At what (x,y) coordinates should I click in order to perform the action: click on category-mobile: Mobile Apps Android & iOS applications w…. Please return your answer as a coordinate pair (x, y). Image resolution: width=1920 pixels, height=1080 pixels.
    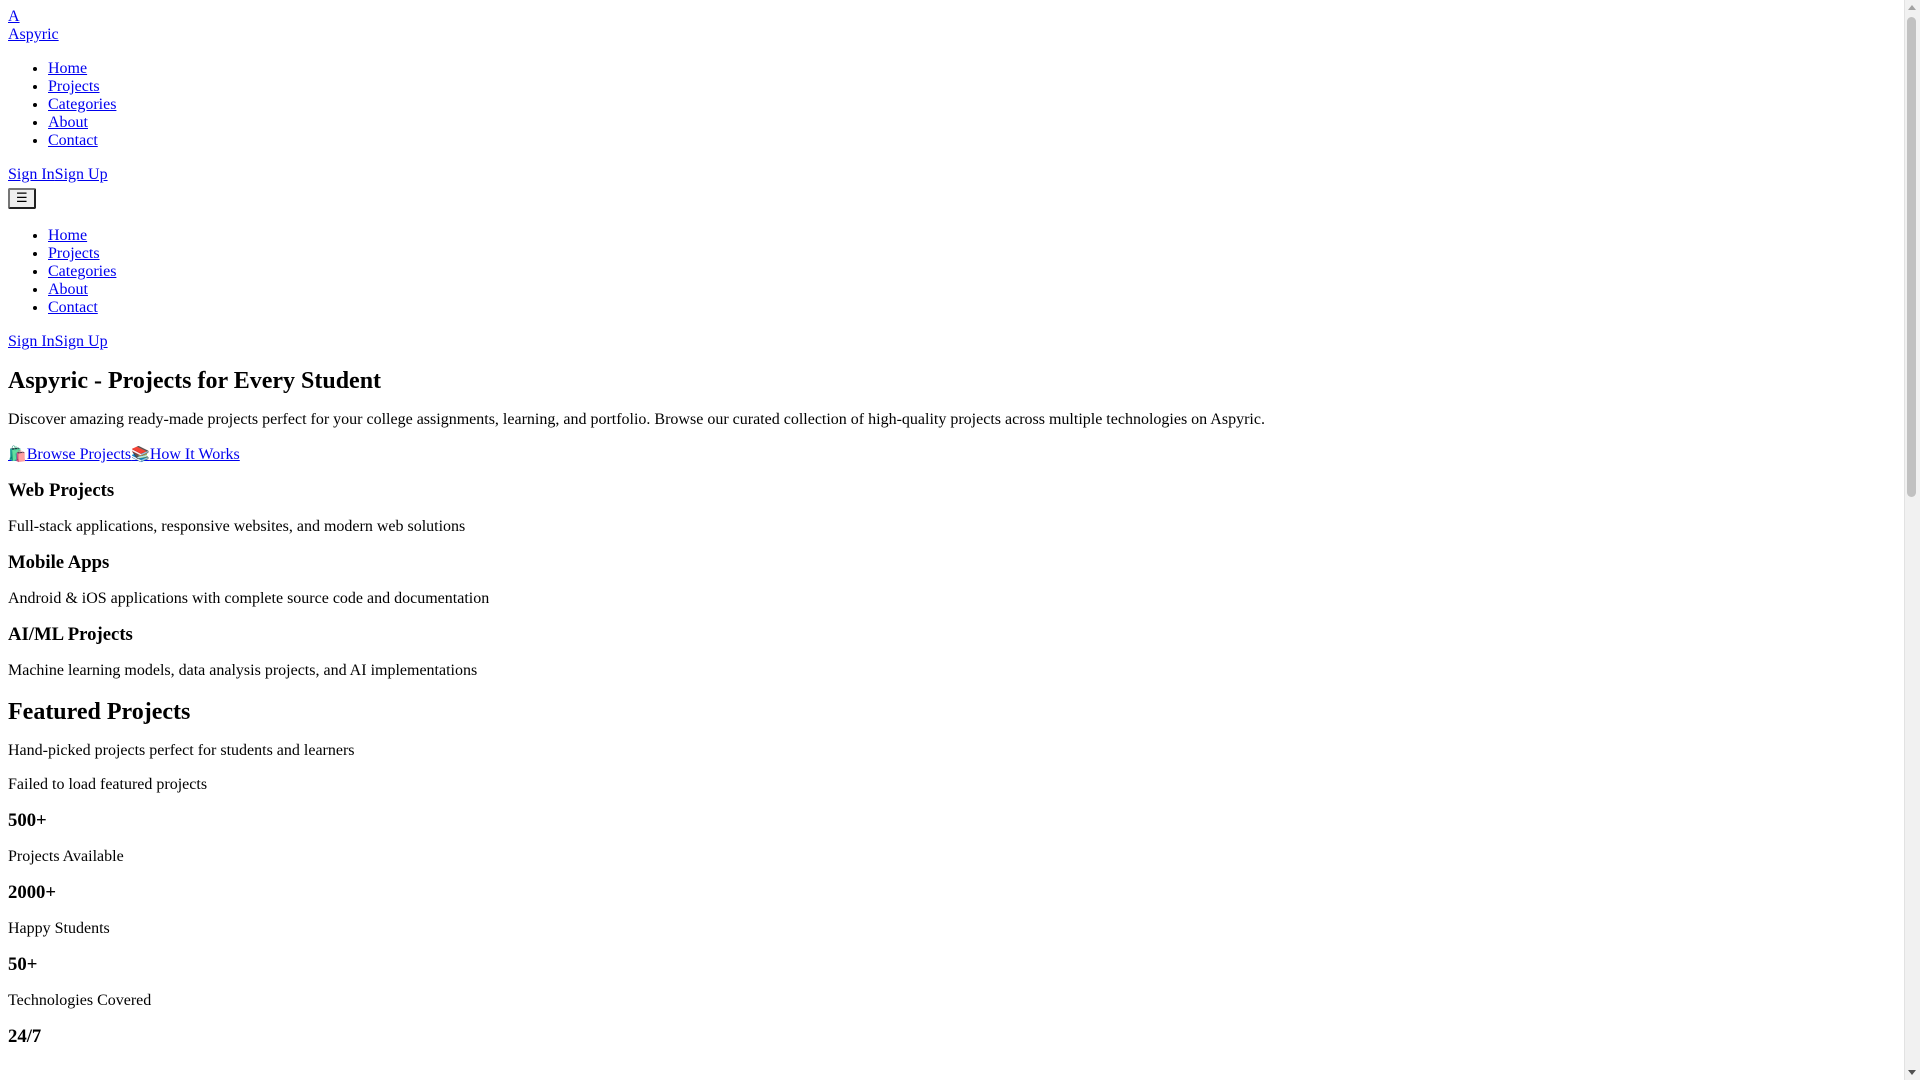
    Looking at the image, I should click on (948, 580).